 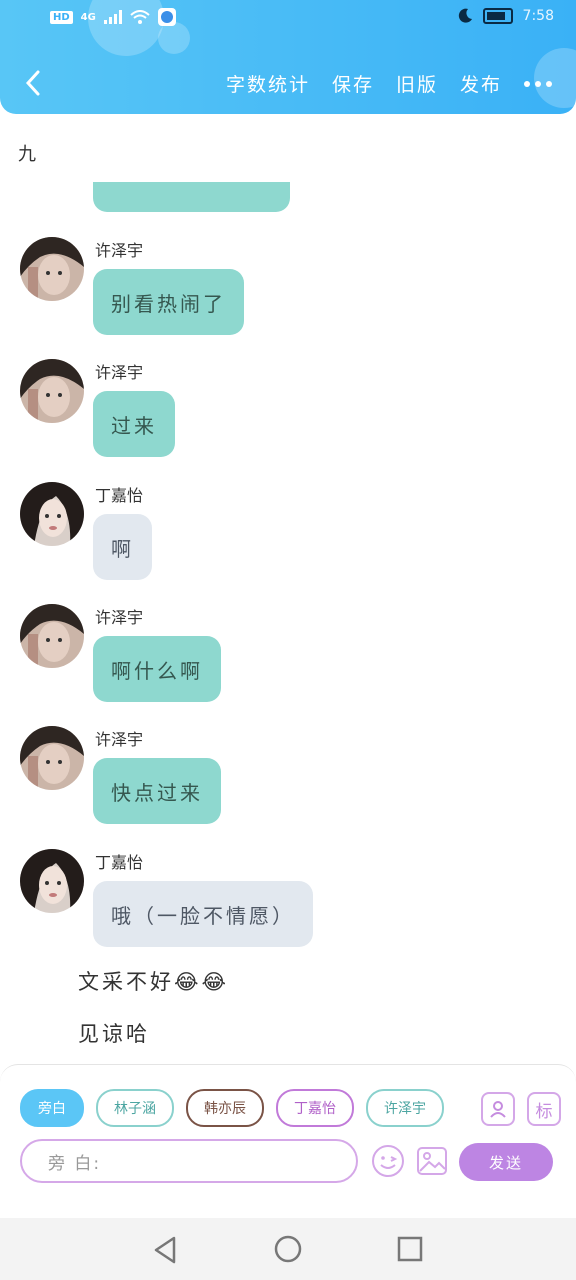 I want to click on recents-square-icon, so click(x=410, y=1249).